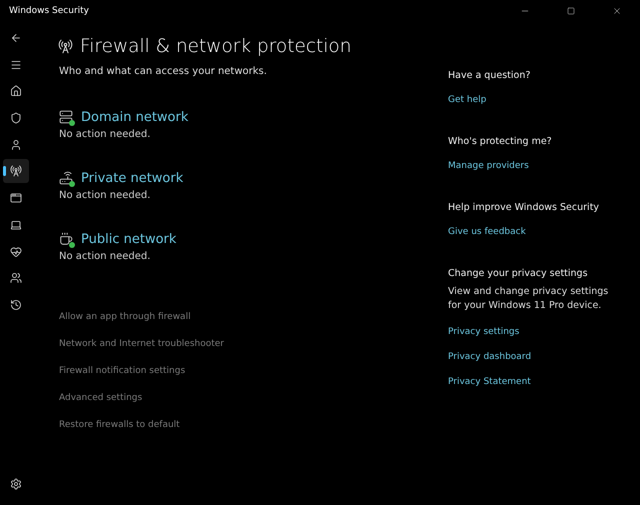 Image resolution: width=640 pixels, height=505 pixels. I want to click on section-heading: Who's protecting me?, so click(500, 141).